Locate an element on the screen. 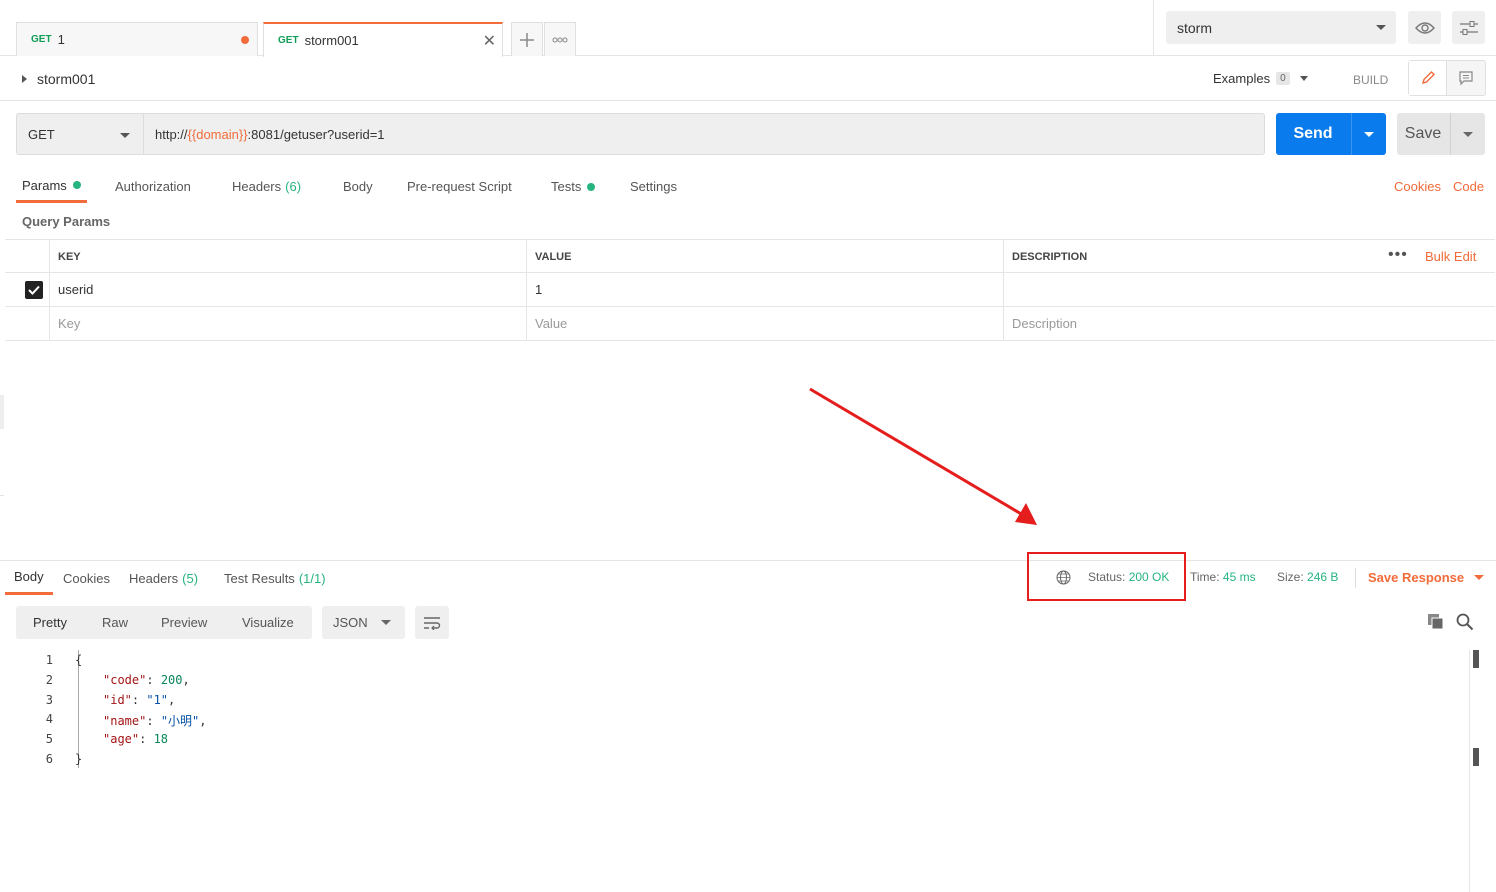  tab-tests: Tests is located at coordinates (573, 186).